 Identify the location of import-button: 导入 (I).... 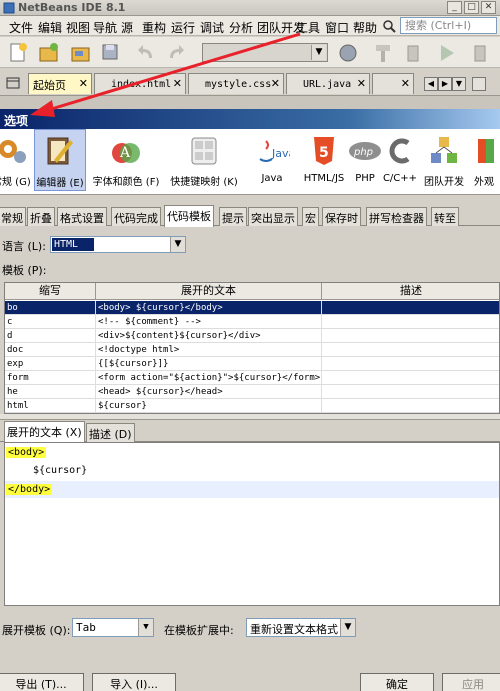
(134, 682).